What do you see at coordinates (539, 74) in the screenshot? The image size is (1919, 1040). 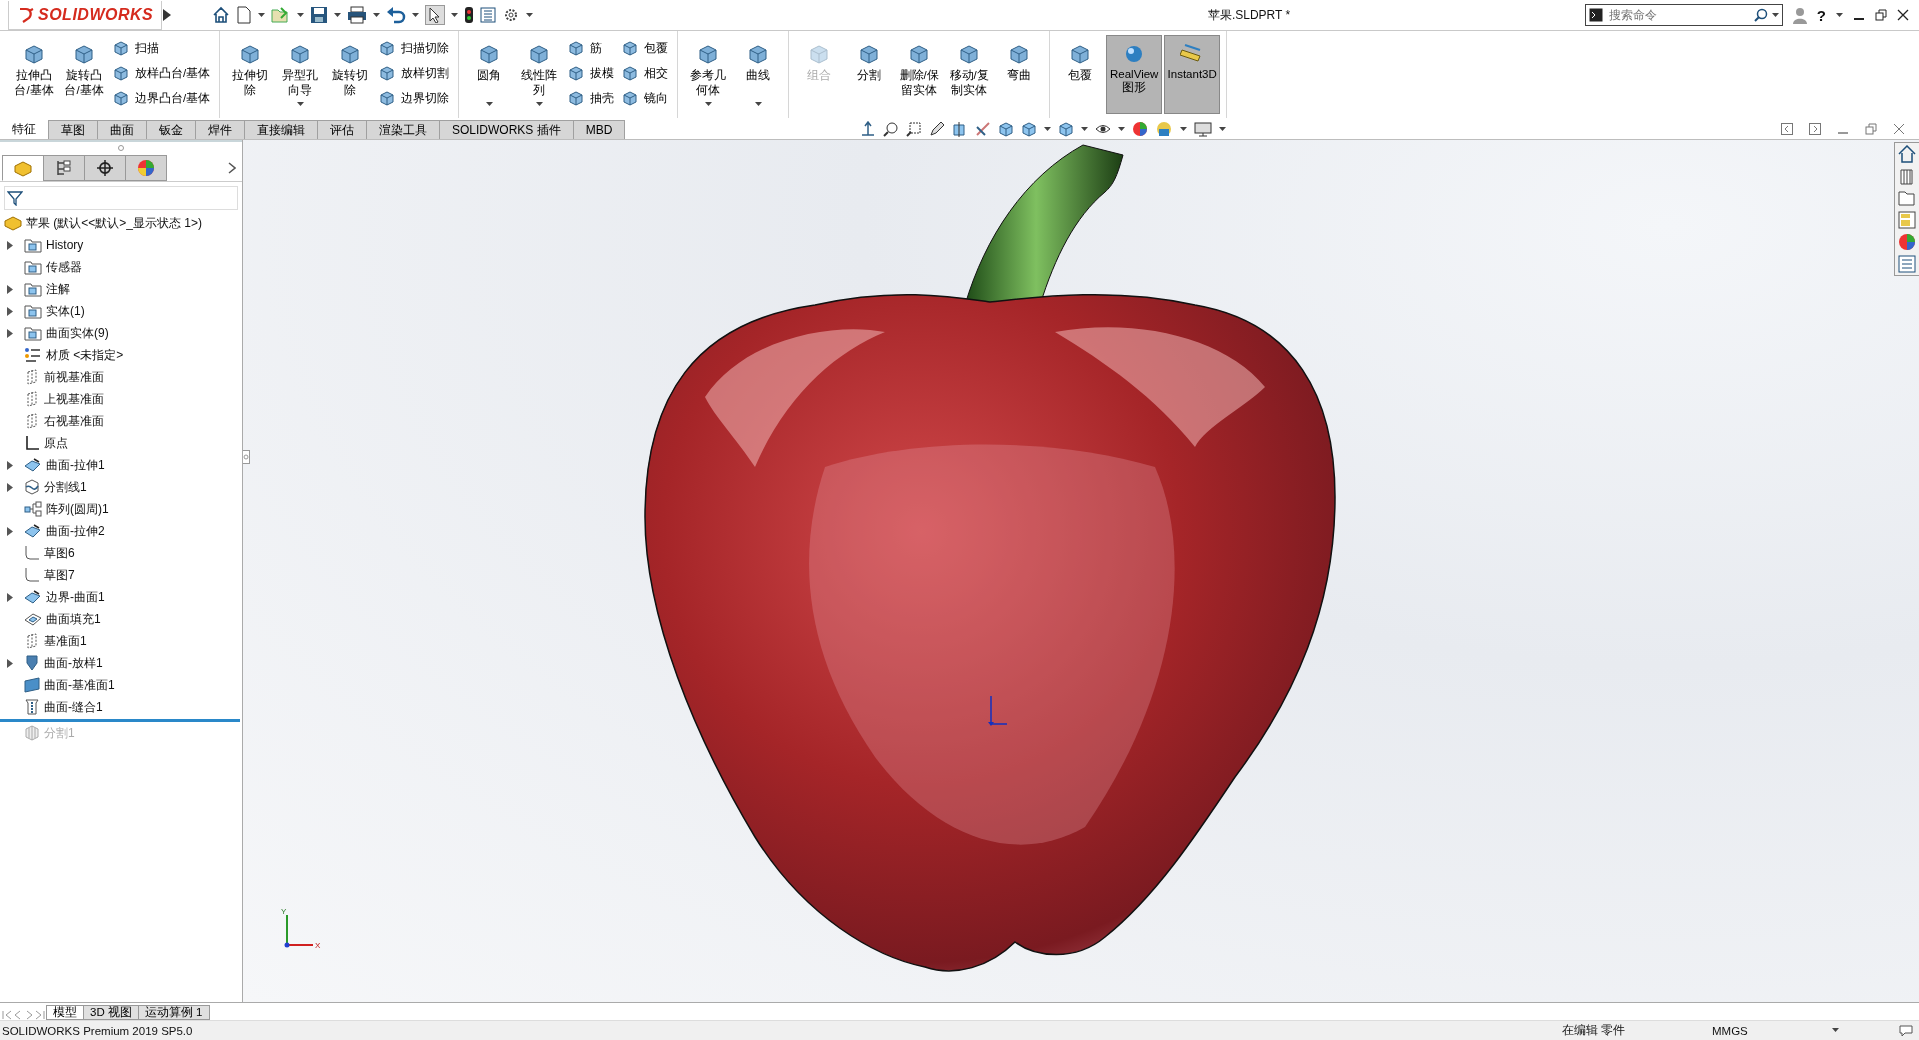 I see `ribbon-button: 线性阵列` at bounding box center [539, 74].